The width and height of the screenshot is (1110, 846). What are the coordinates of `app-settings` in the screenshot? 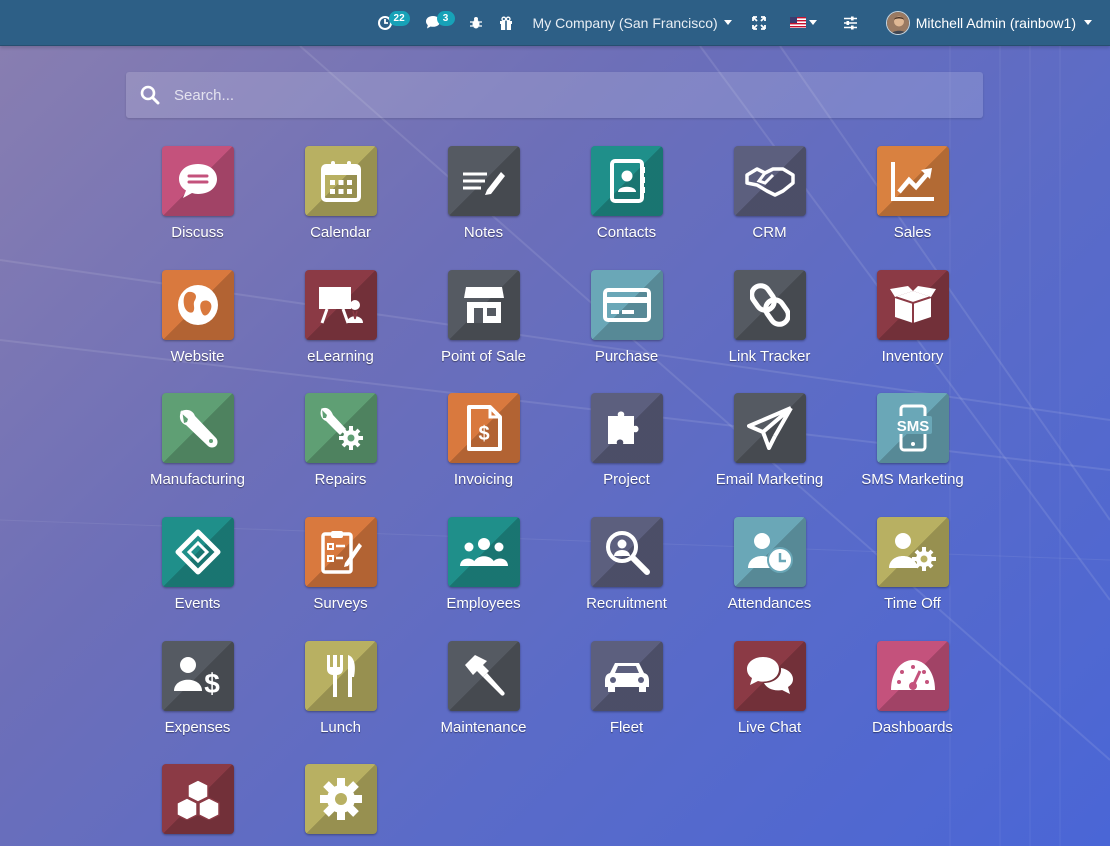 It's located at (340, 805).